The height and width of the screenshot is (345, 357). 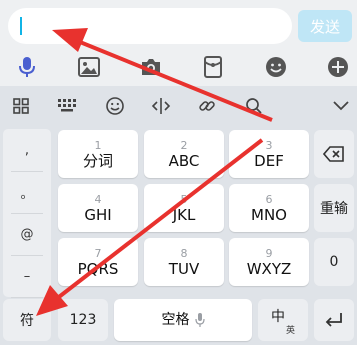 What do you see at coordinates (325, 26) in the screenshot?
I see `send-button: 发送` at bounding box center [325, 26].